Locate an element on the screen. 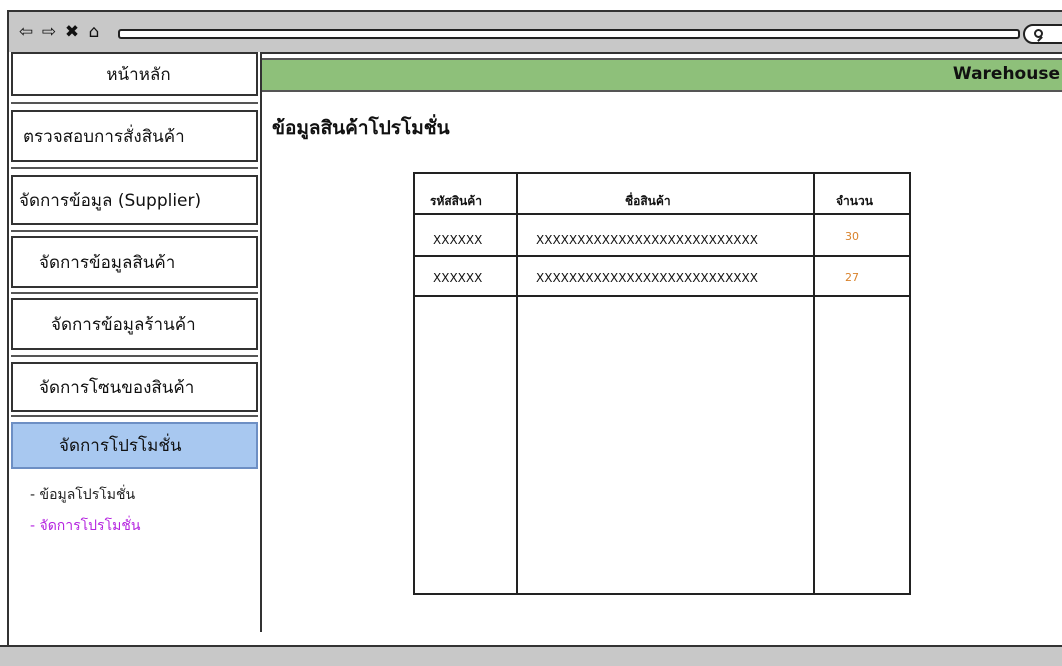 This screenshot has height=666, width=1062. column-header-name: ชื่อสินค้า is located at coordinates (648, 201).